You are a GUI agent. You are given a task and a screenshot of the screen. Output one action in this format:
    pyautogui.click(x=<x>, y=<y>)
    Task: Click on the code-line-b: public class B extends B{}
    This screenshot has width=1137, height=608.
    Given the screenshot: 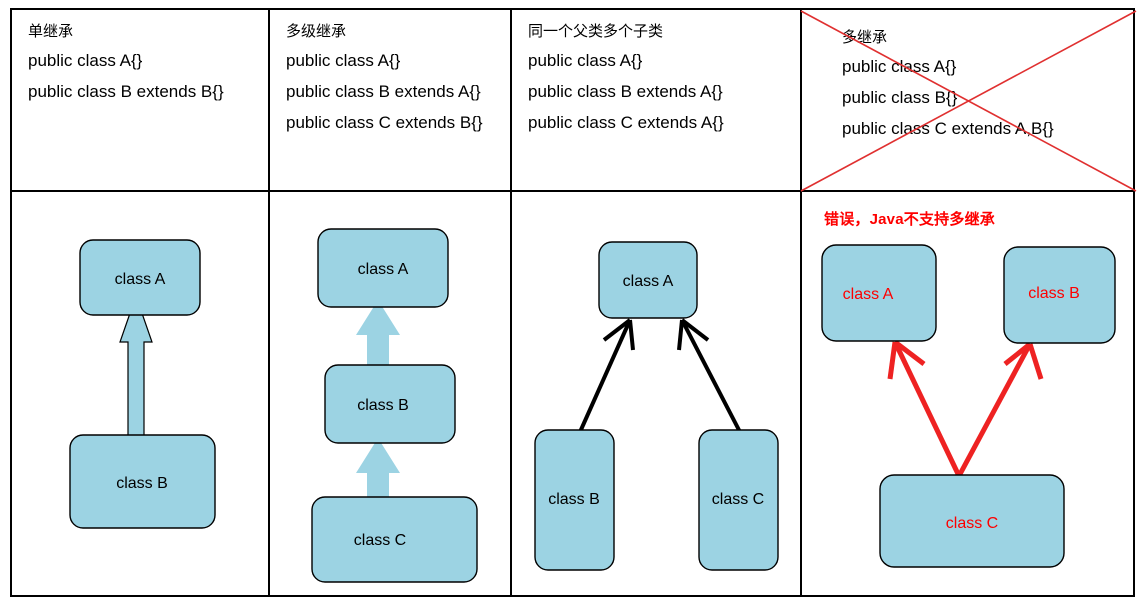 What is the action you would take?
    pyautogui.click(x=126, y=91)
    